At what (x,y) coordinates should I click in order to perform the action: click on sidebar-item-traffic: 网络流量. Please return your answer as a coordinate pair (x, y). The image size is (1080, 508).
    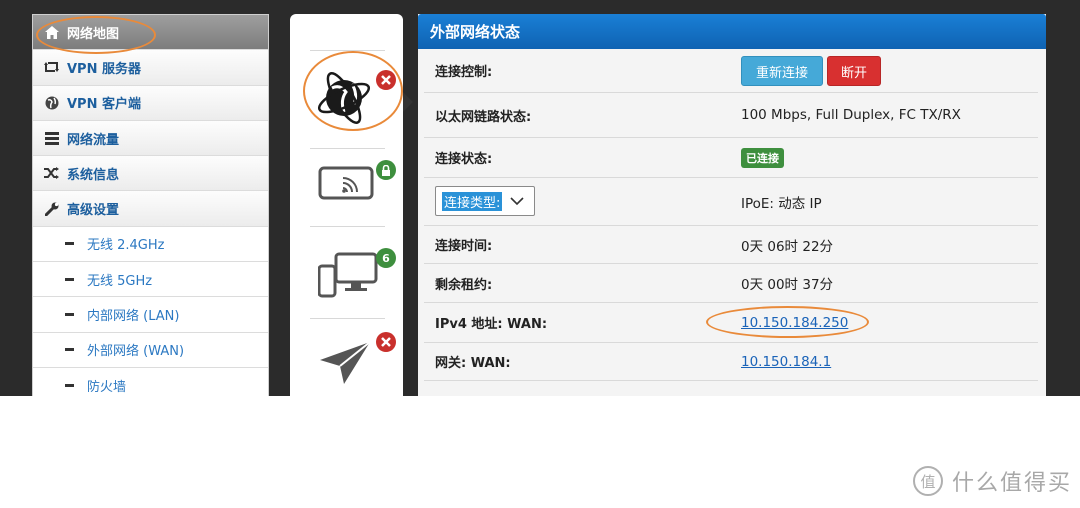
    Looking at the image, I should click on (150, 138).